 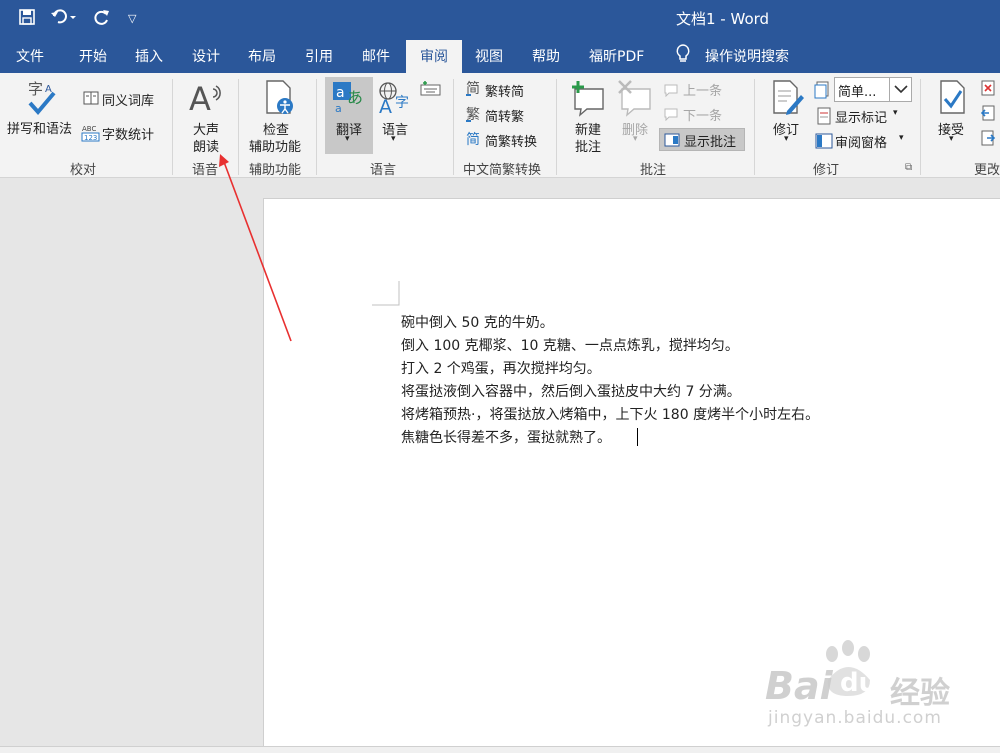 What do you see at coordinates (855, 718) in the screenshot?
I see `baidu-watermark-url: jingyan.baidu.com` at bounding box center [855, 718].